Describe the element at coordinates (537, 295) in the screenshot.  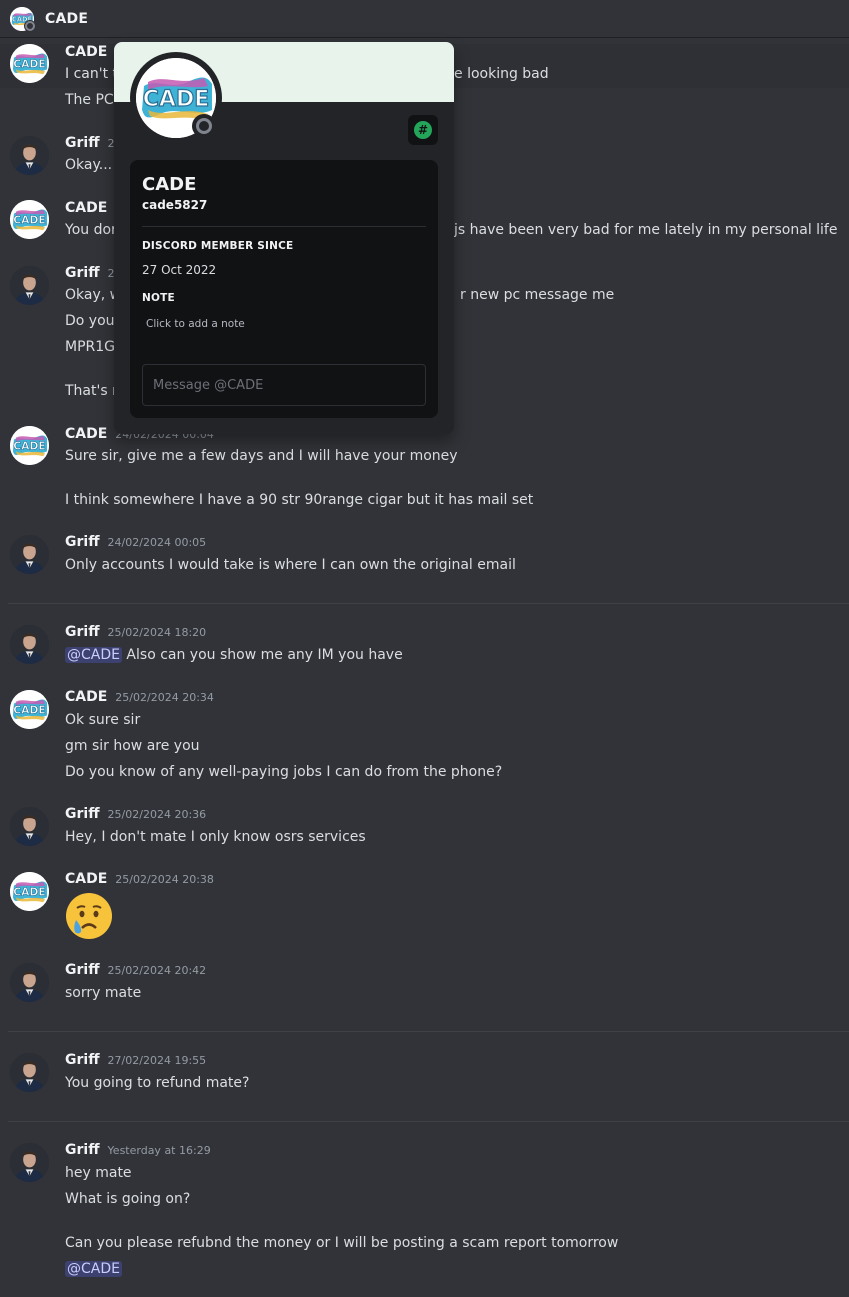
I see `message-text: r new pc message me` at that location.